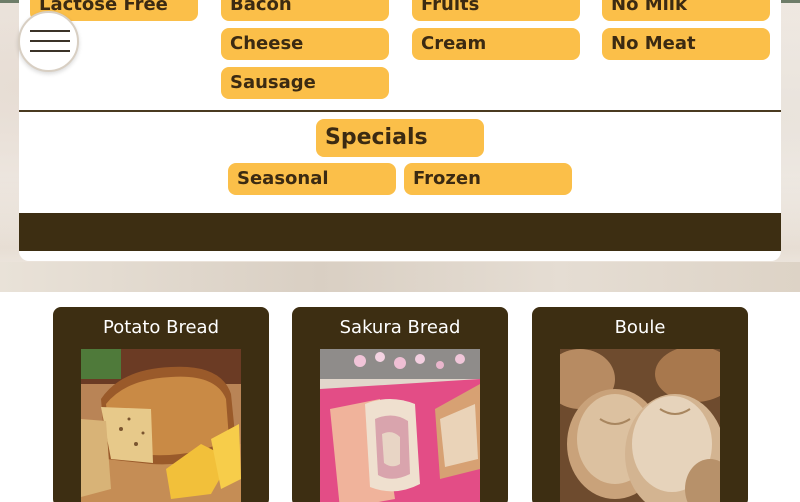 The width and height of the screenshot is (800, 502). I want to click on potato-bread-image, so click(161, 425).